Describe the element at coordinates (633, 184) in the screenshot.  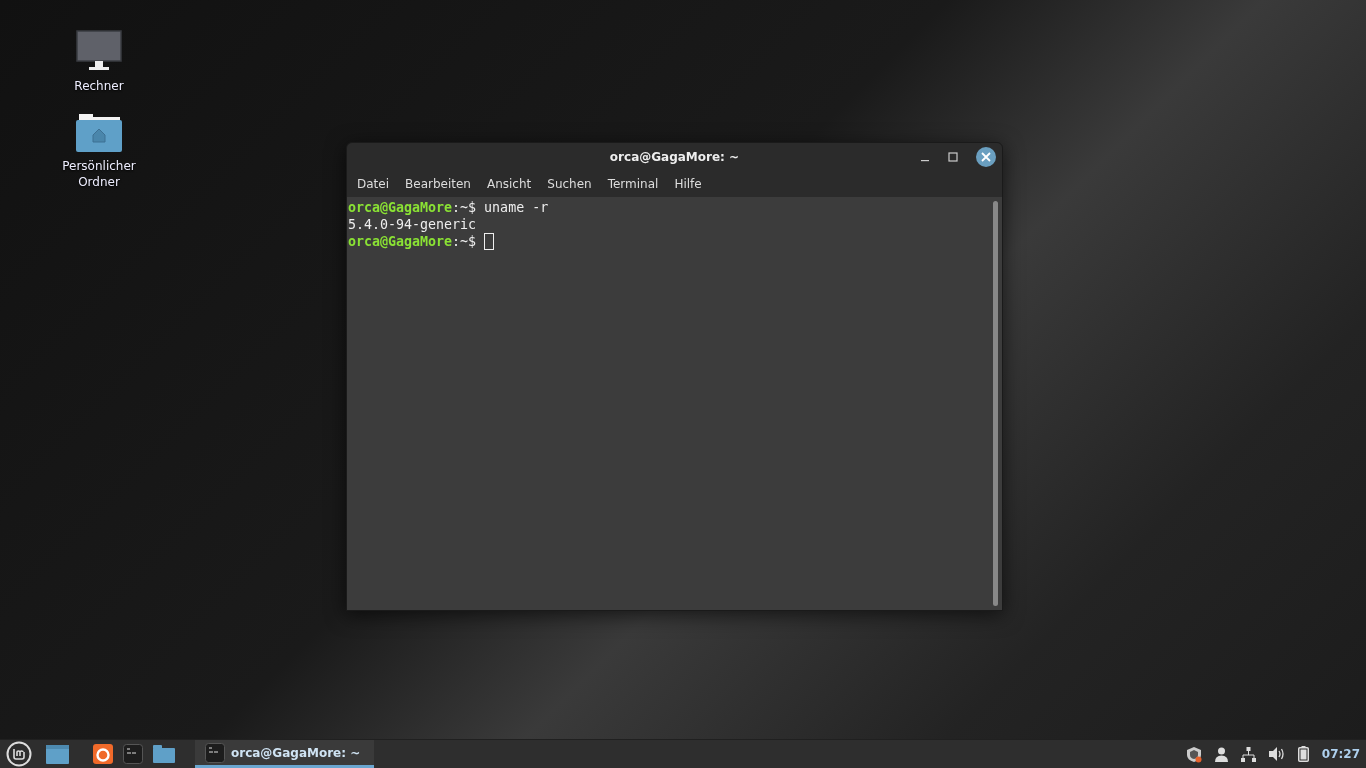
I see `menu-item: Terminal` at that location.